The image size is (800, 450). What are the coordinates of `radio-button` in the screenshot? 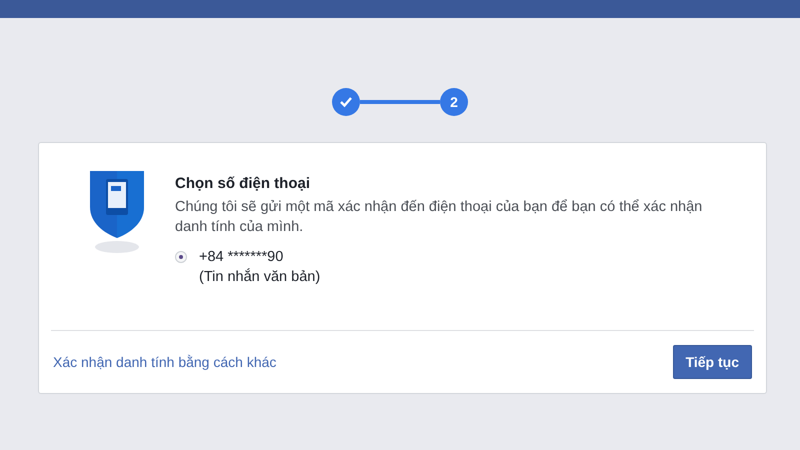 It's located at (181, 257).